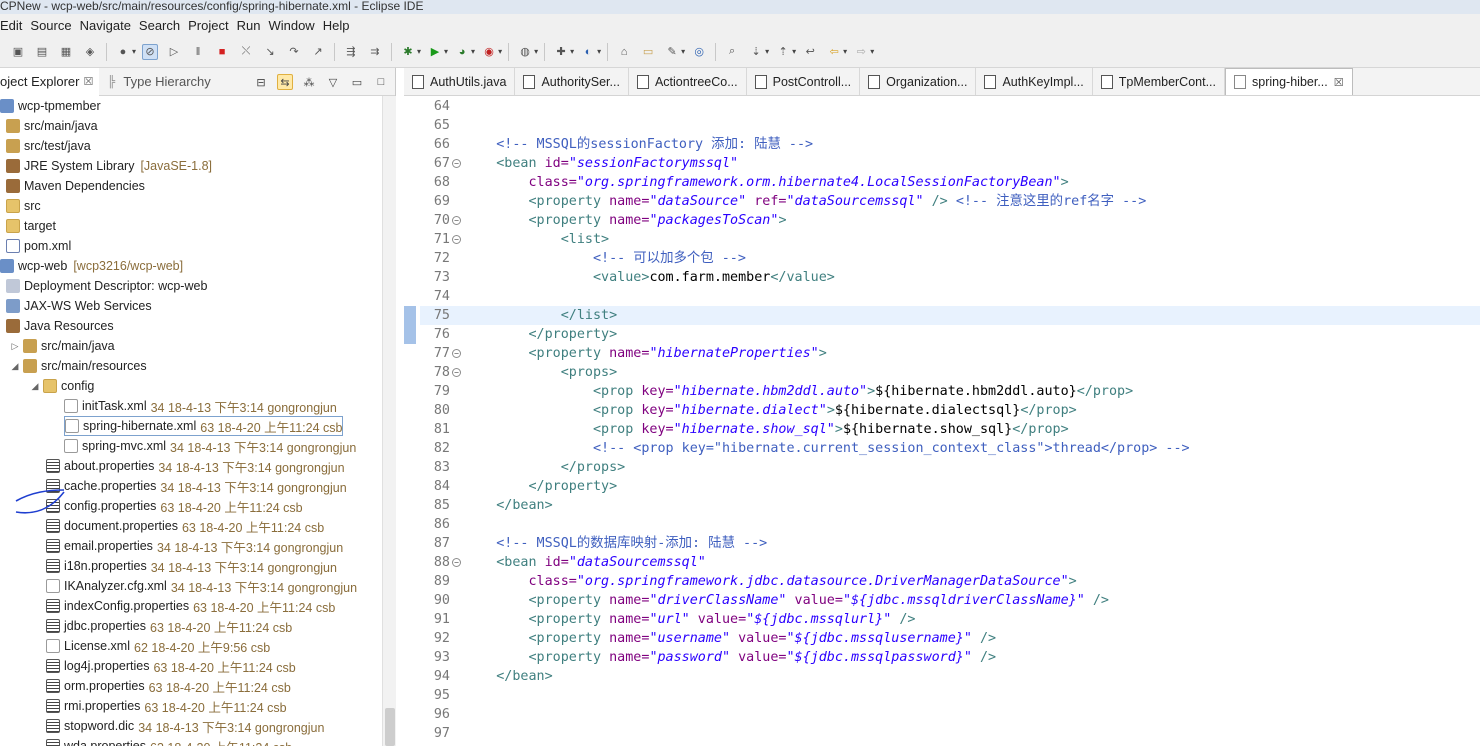  I want to click on globe-icon: ◎, so click(699, 52).